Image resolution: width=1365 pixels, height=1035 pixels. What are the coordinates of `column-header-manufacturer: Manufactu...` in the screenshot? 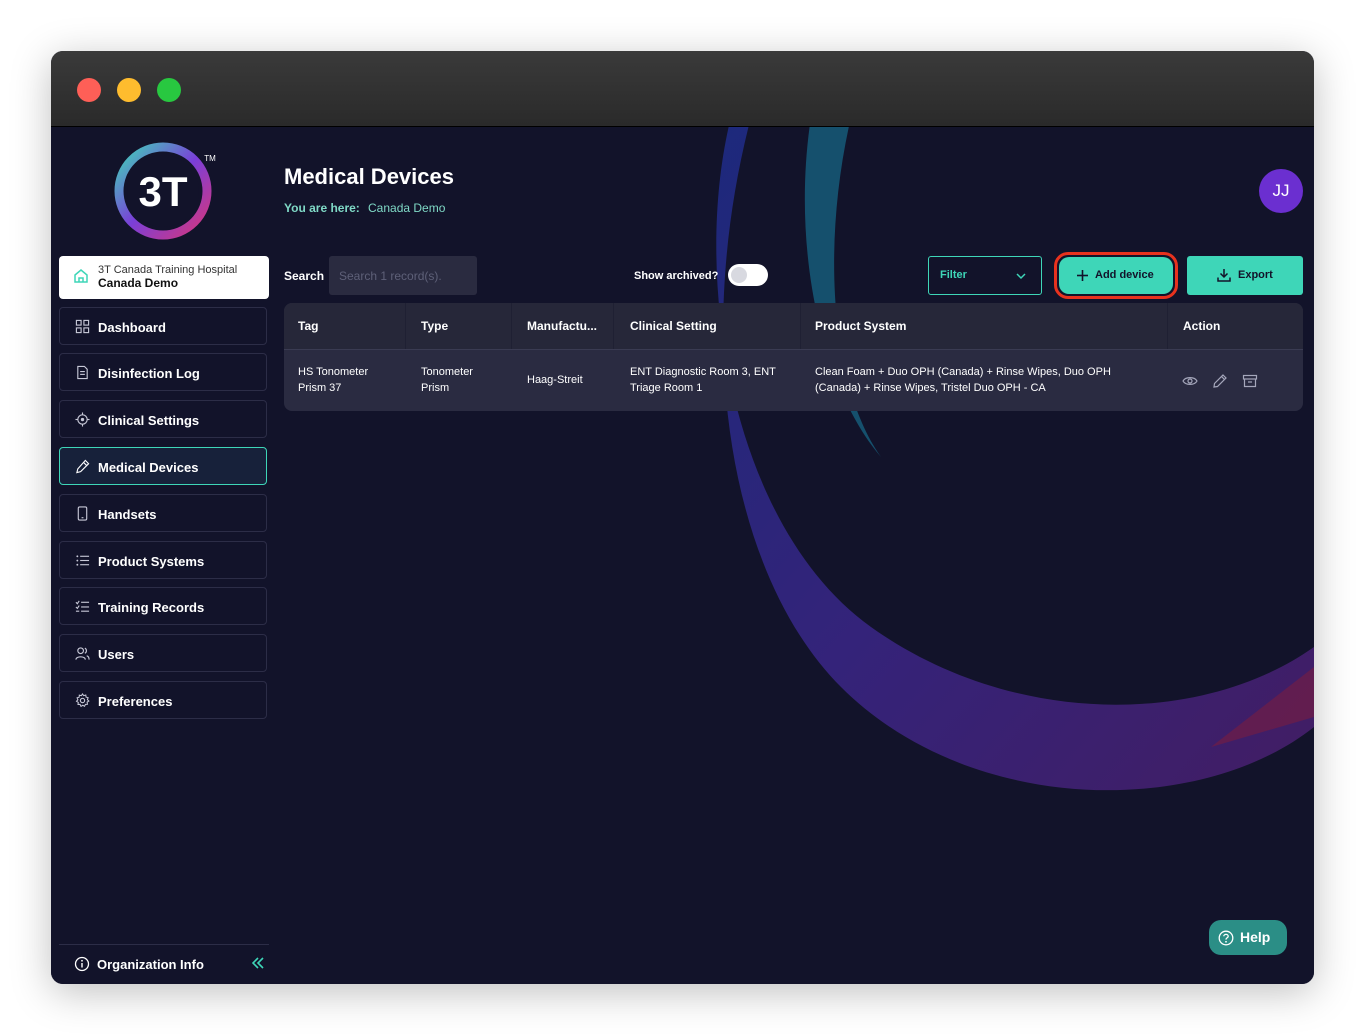 It's located at (562, 326).